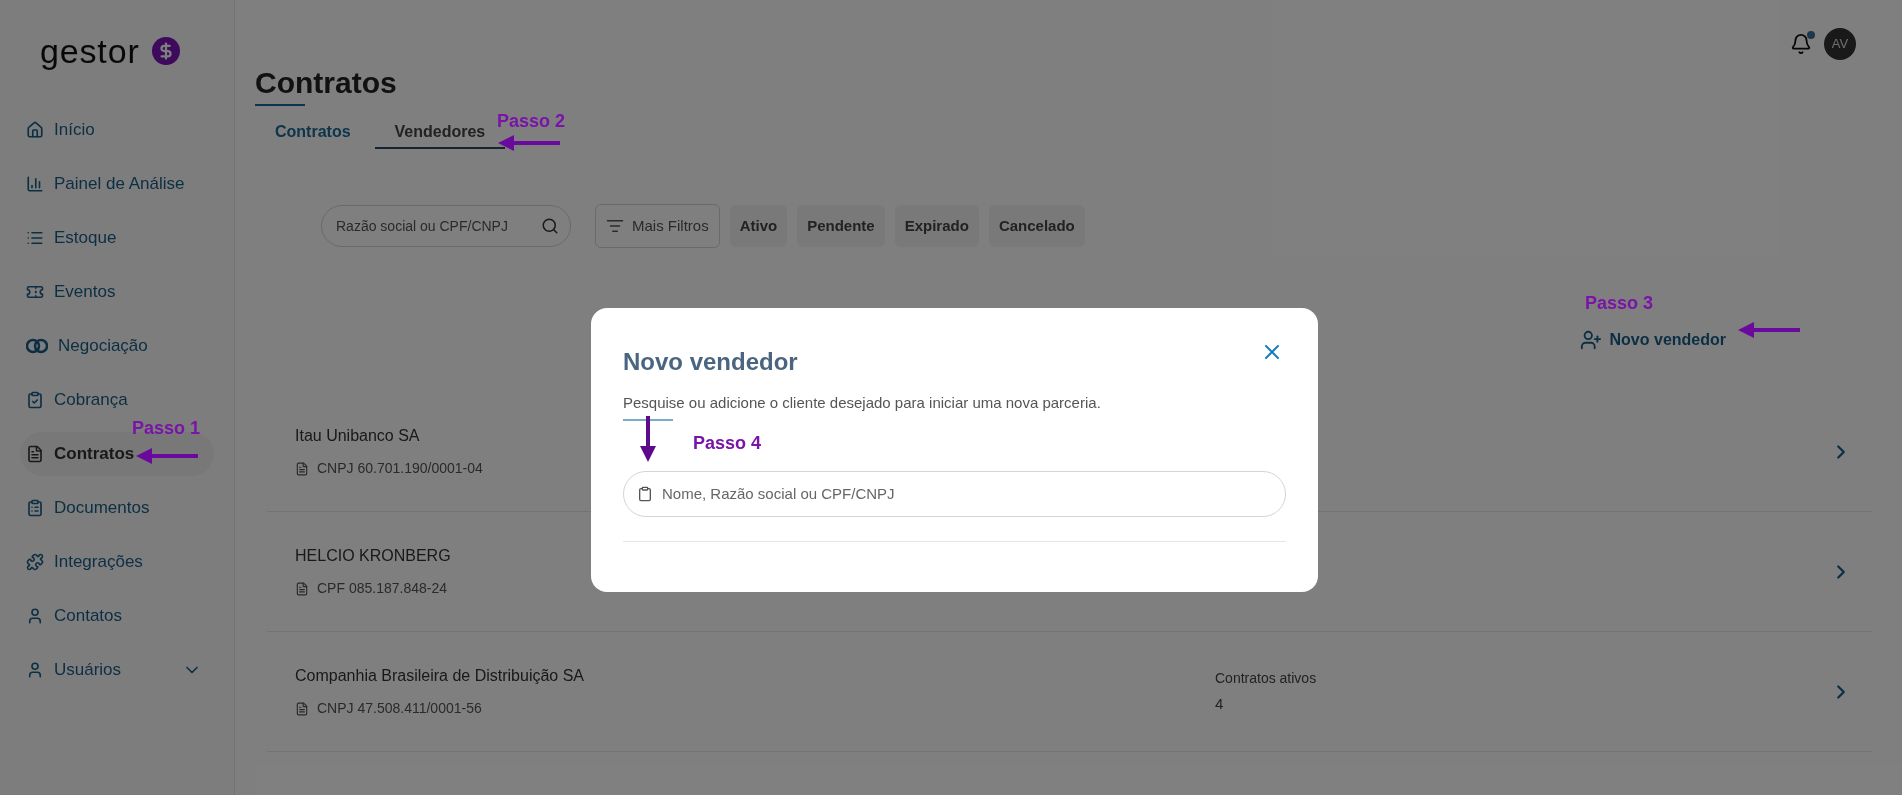 This screenshot has width=1902, height=795. Describe the element at coordinates (440, 676) in the screenshot. I see `seller-name: Companhia Brasileira de Distribuição SA` at that location.